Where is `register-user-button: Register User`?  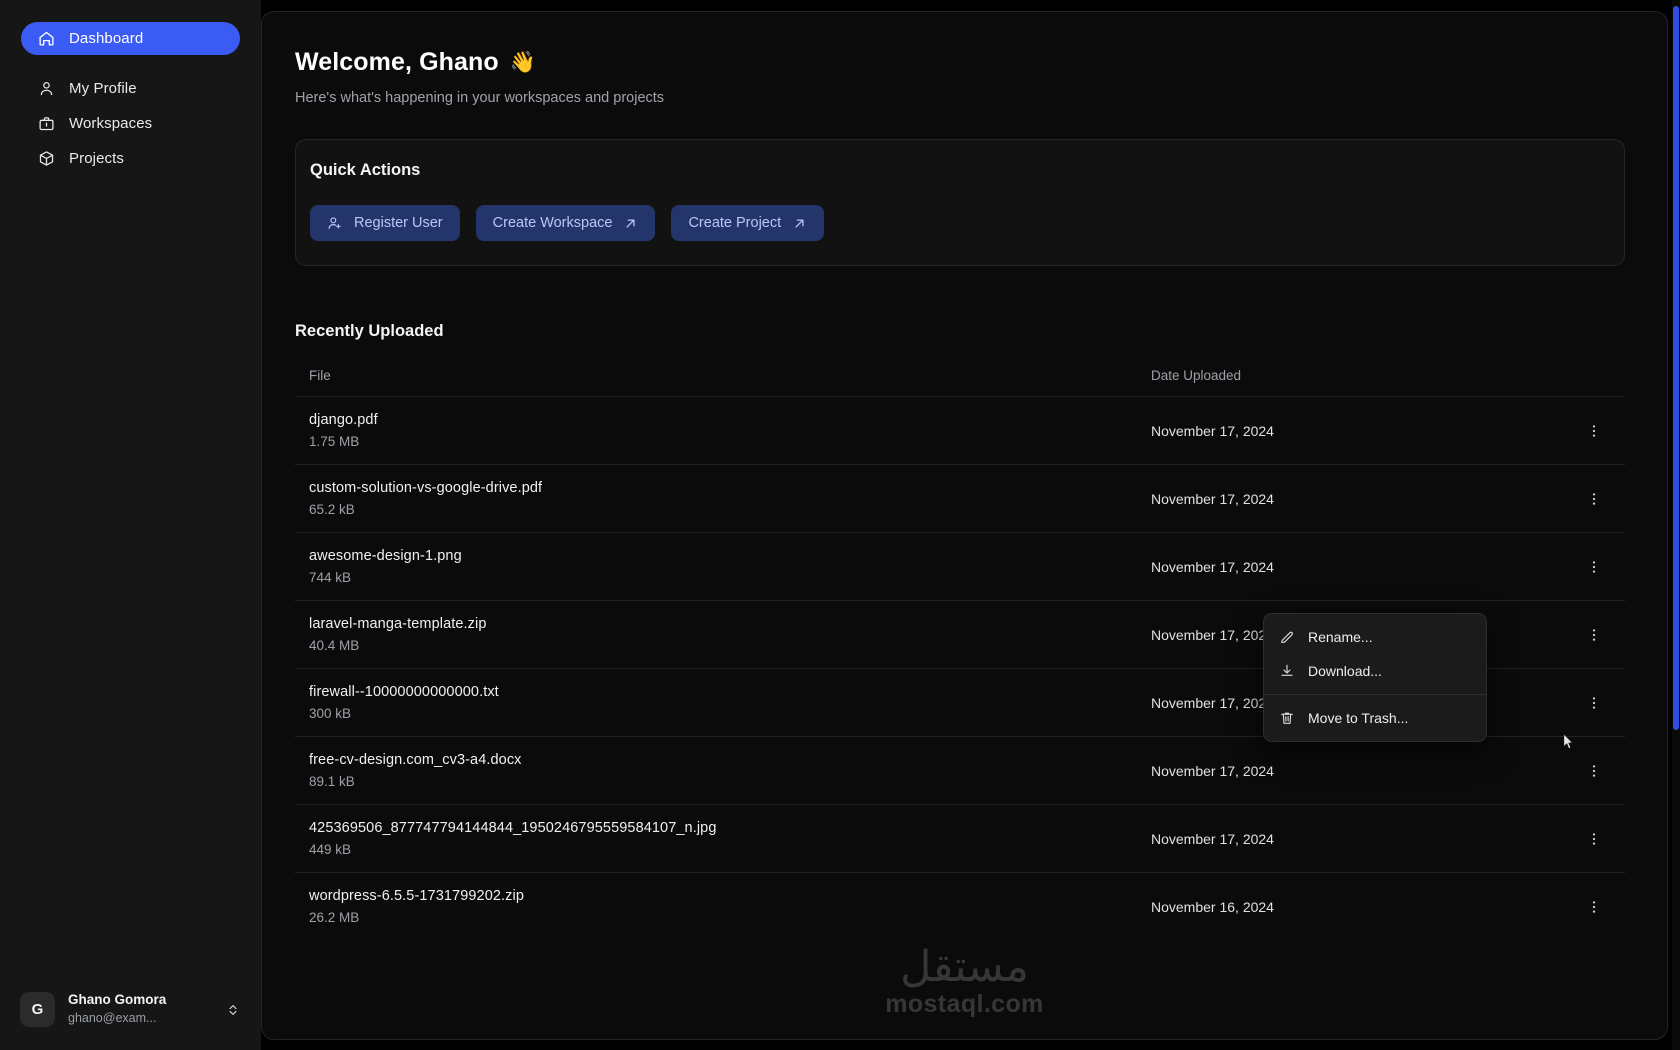
register-user-button: Register User is located at coordinates (385, 223).